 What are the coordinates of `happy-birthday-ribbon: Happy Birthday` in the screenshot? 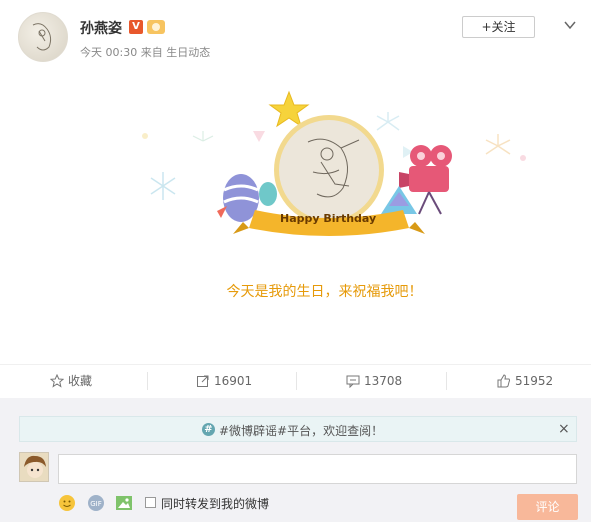 It's located at (328, 218).